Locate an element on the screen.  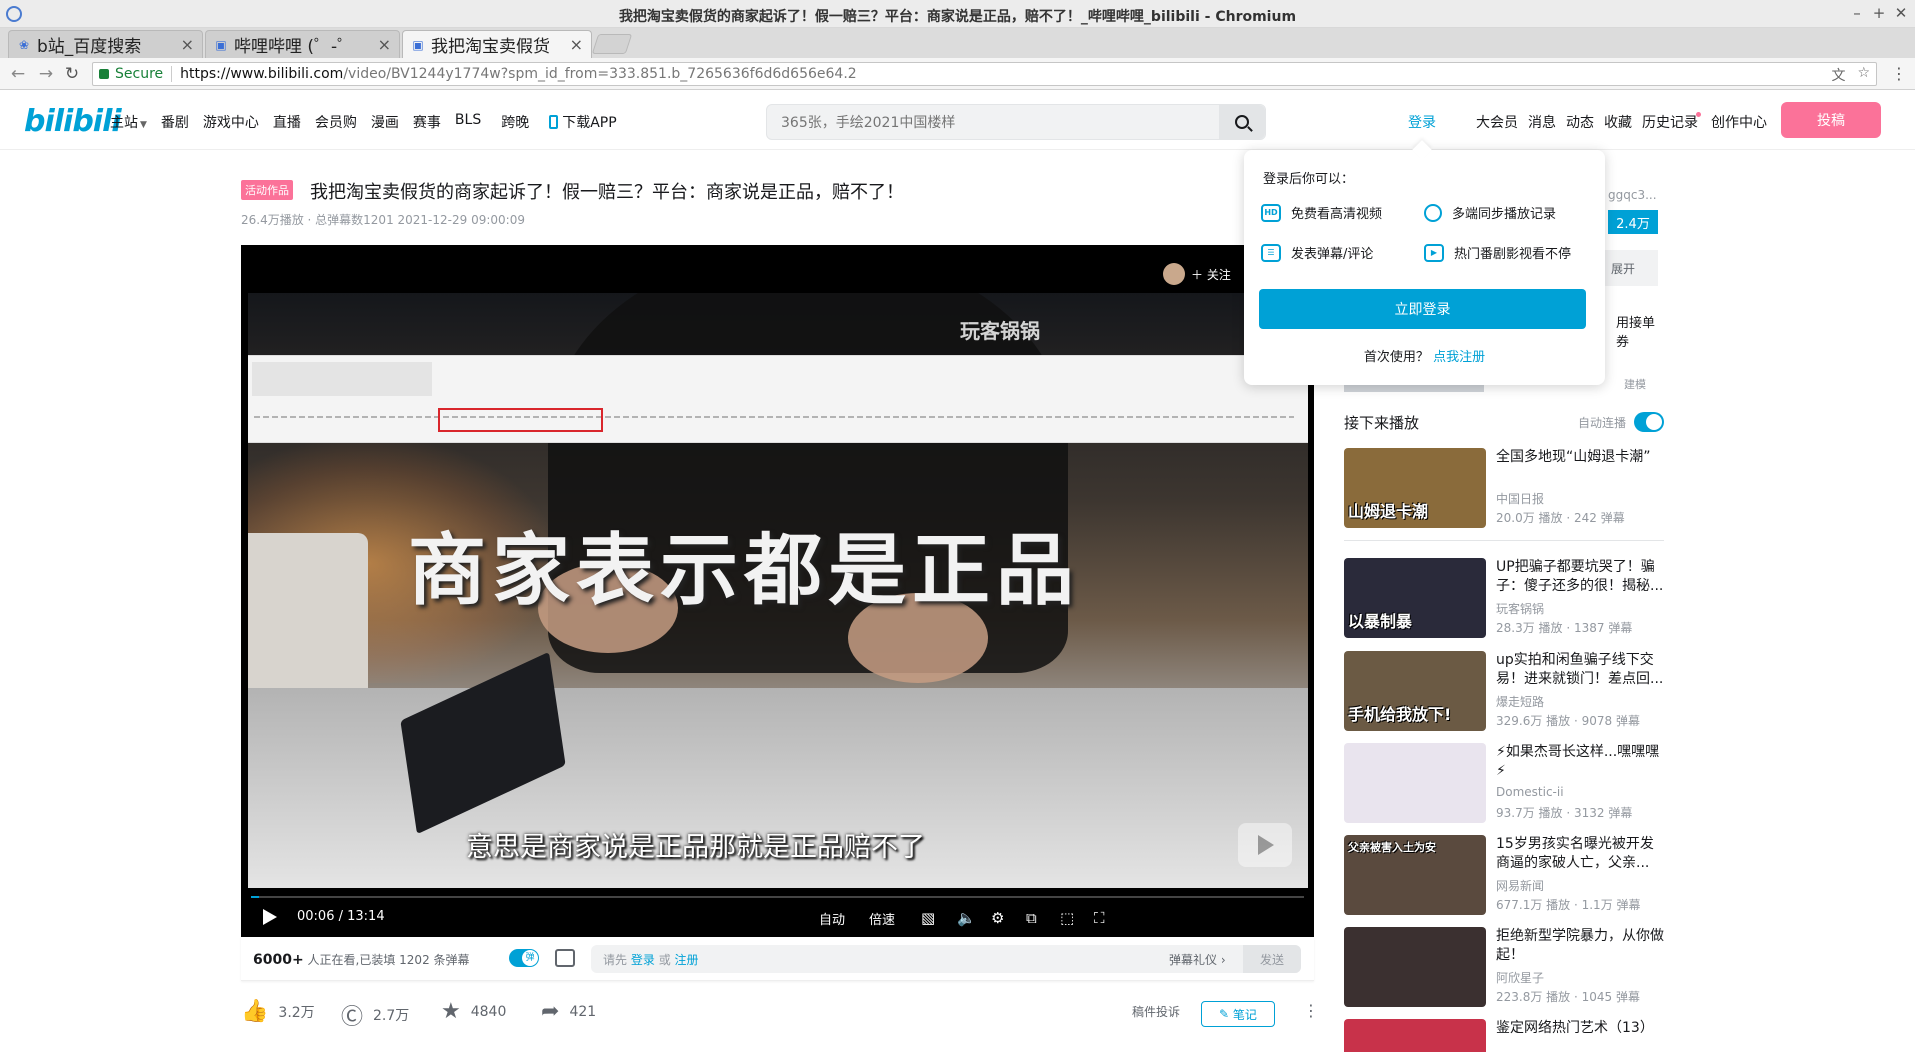
reload-icon: ↻ is located at coordinates (72, 74).